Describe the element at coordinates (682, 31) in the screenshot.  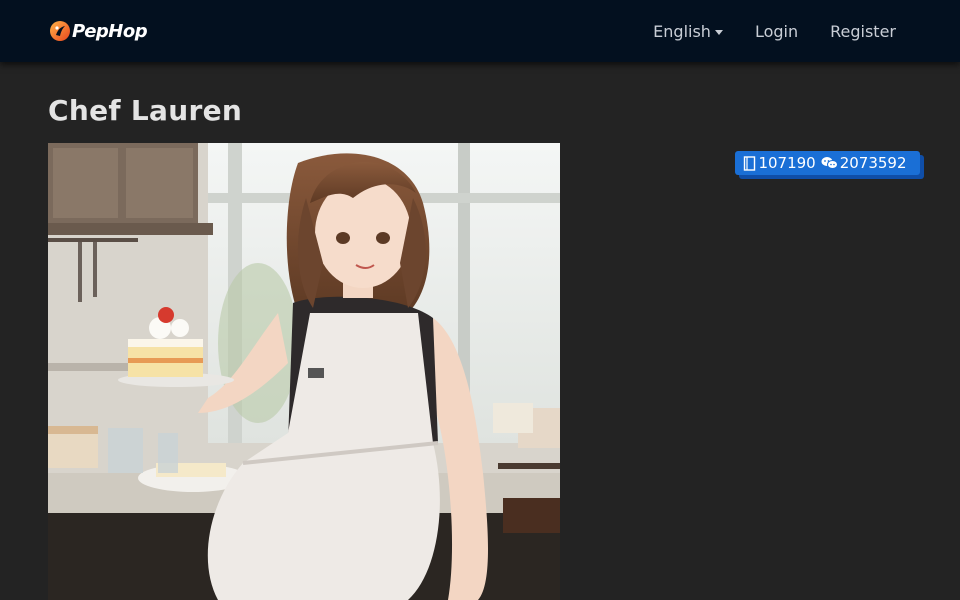
I see `language-label: English` at that location.